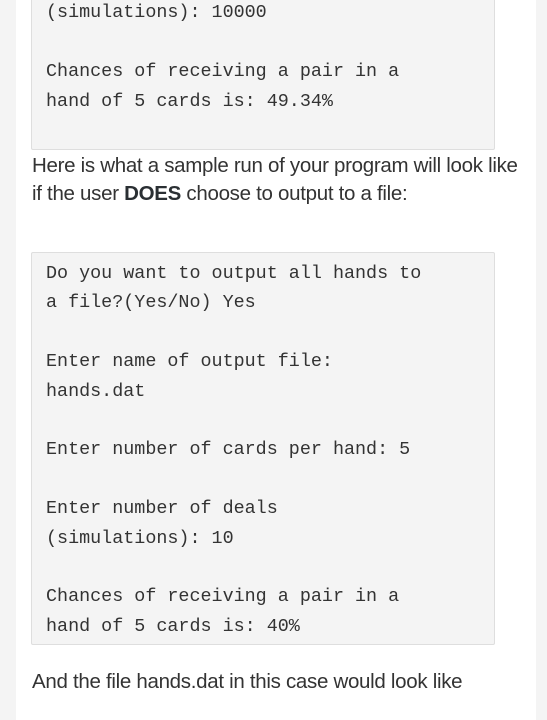  Describe the element at coordinates (162, 509) in the screenshot. I see `code-line: Enter number of deals` at that location.